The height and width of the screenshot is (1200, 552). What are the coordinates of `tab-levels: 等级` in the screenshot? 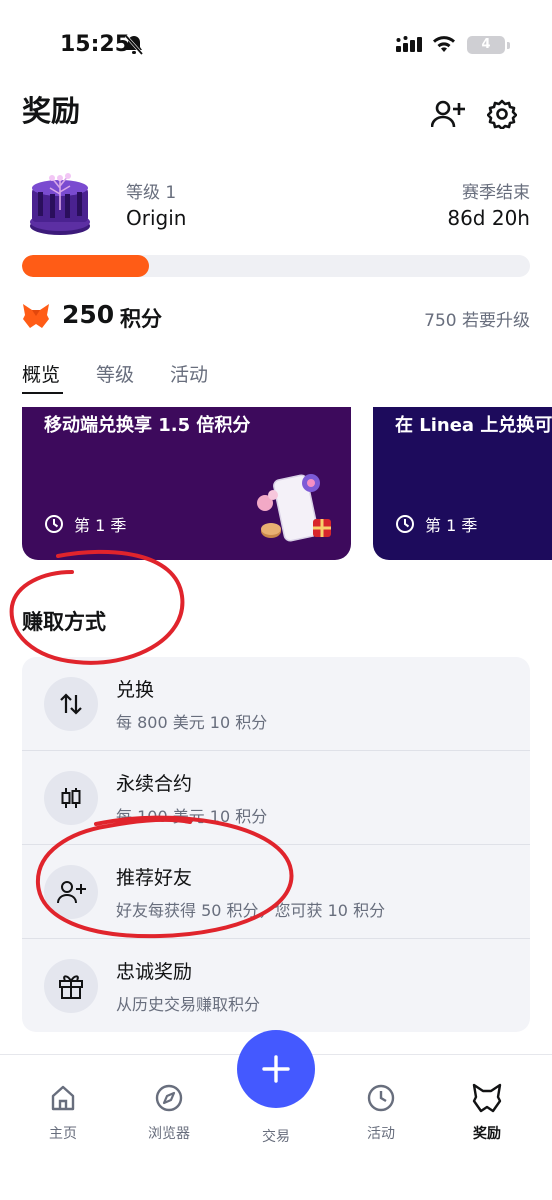 It's located at (115, 373).